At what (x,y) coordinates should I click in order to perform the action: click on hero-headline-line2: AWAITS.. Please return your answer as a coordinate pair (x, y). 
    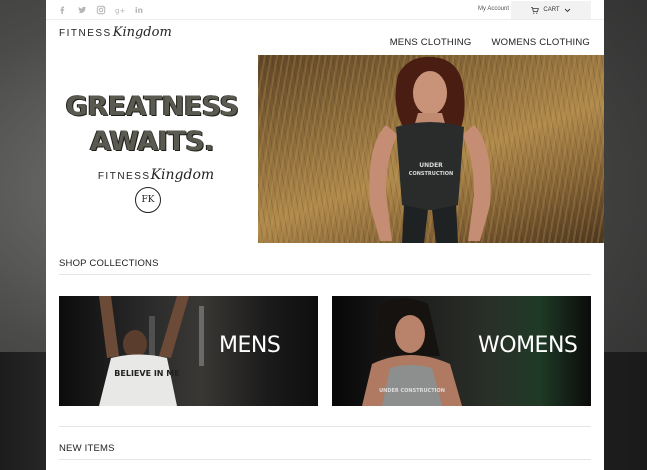
    Looking at the image, I should click on (152, 141).